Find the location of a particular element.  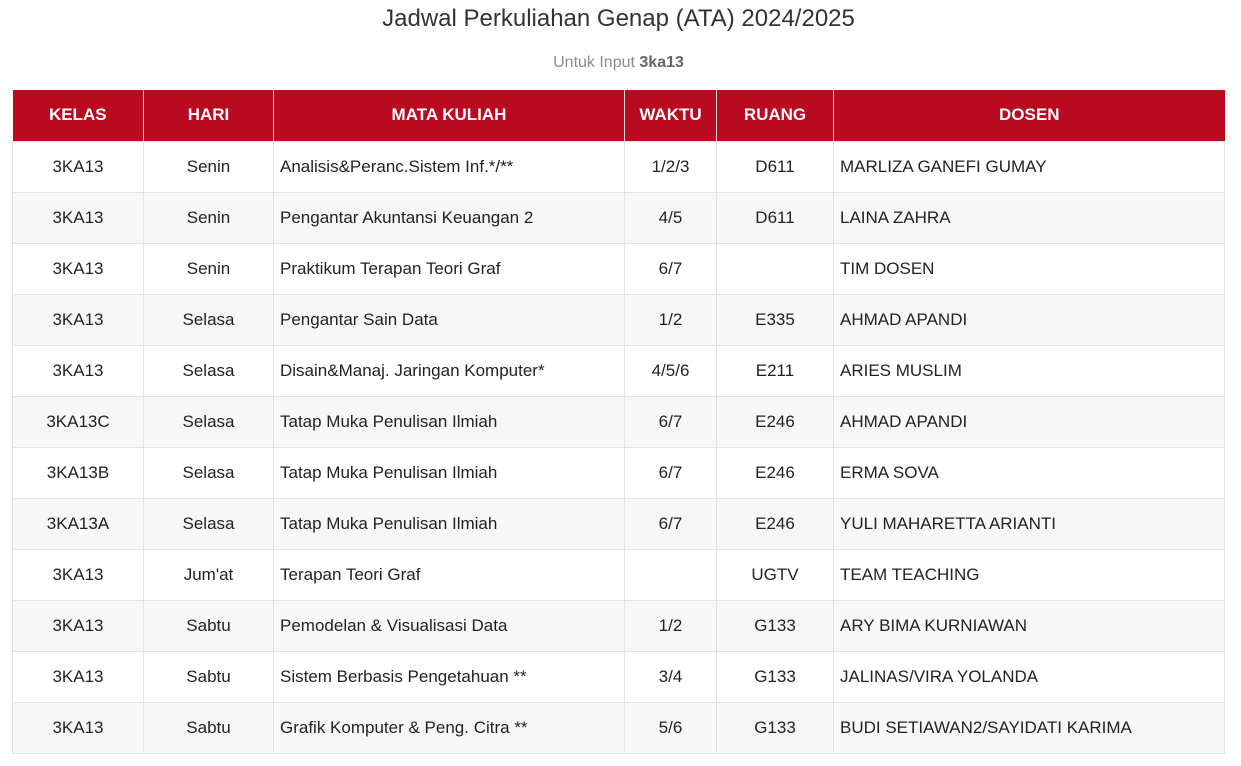

column-header-waktu: WAKTU is located at coordinates (670, 115).